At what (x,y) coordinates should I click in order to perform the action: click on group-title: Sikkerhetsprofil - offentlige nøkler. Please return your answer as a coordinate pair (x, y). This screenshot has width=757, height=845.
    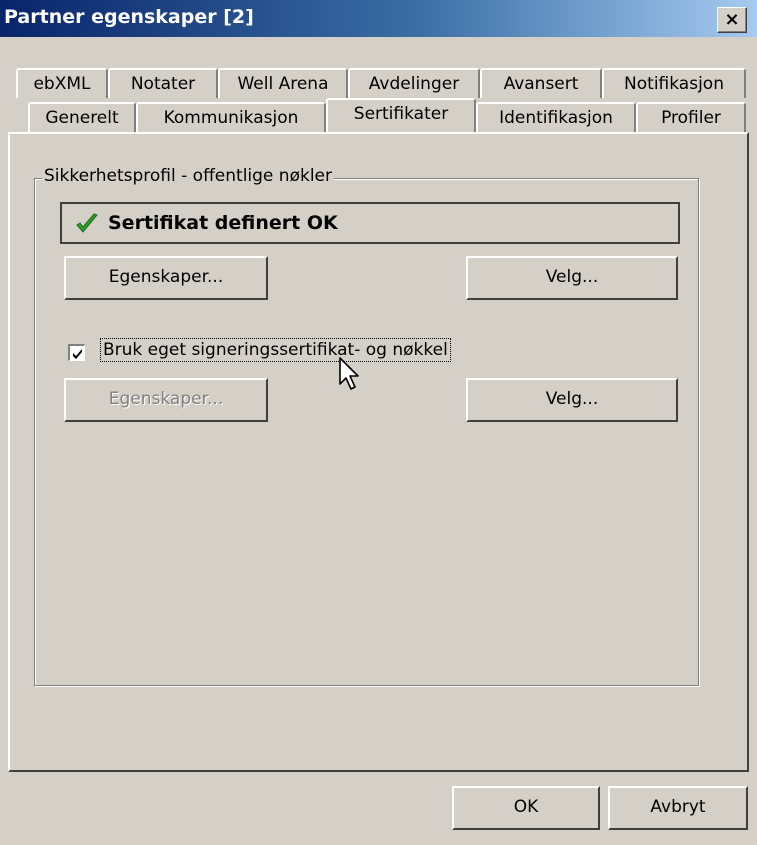
    Looking at the image, I should click on (188, 176).